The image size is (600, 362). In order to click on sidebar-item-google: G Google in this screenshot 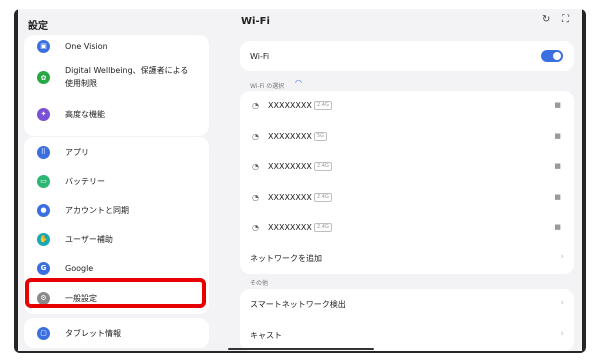, I will do `click(116, 268)`.